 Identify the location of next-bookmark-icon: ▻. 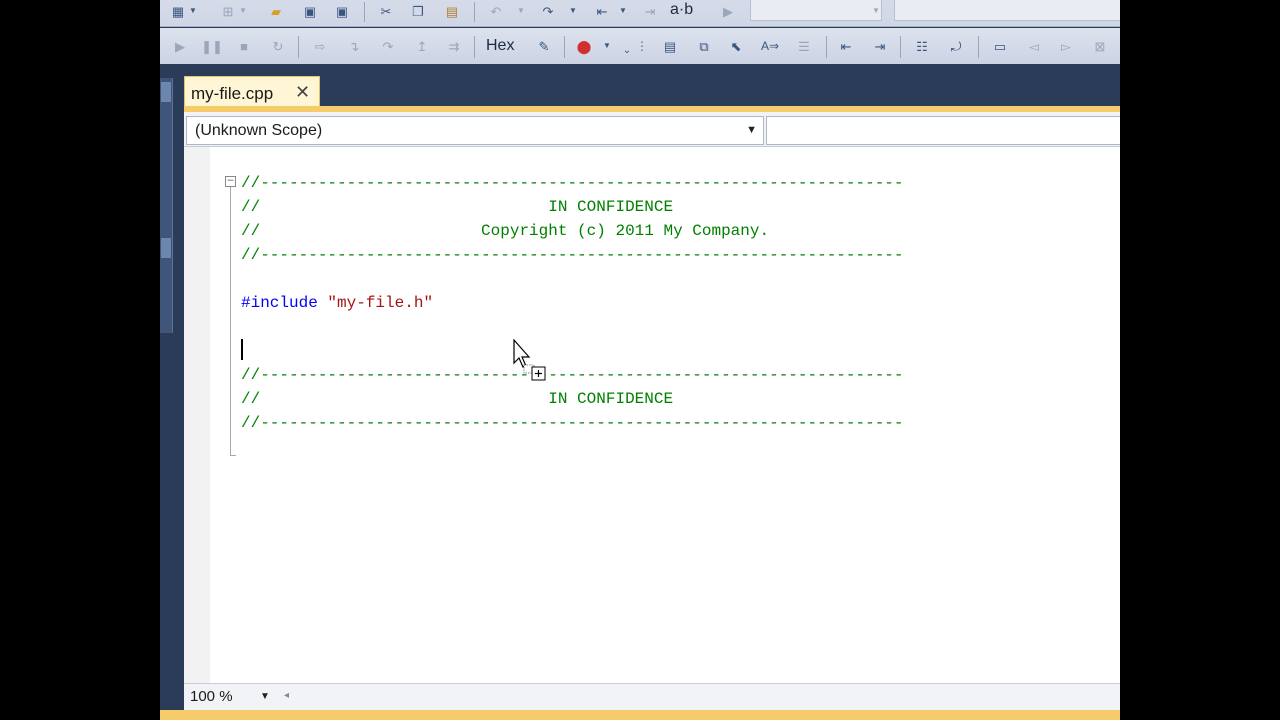
(1066, 46).